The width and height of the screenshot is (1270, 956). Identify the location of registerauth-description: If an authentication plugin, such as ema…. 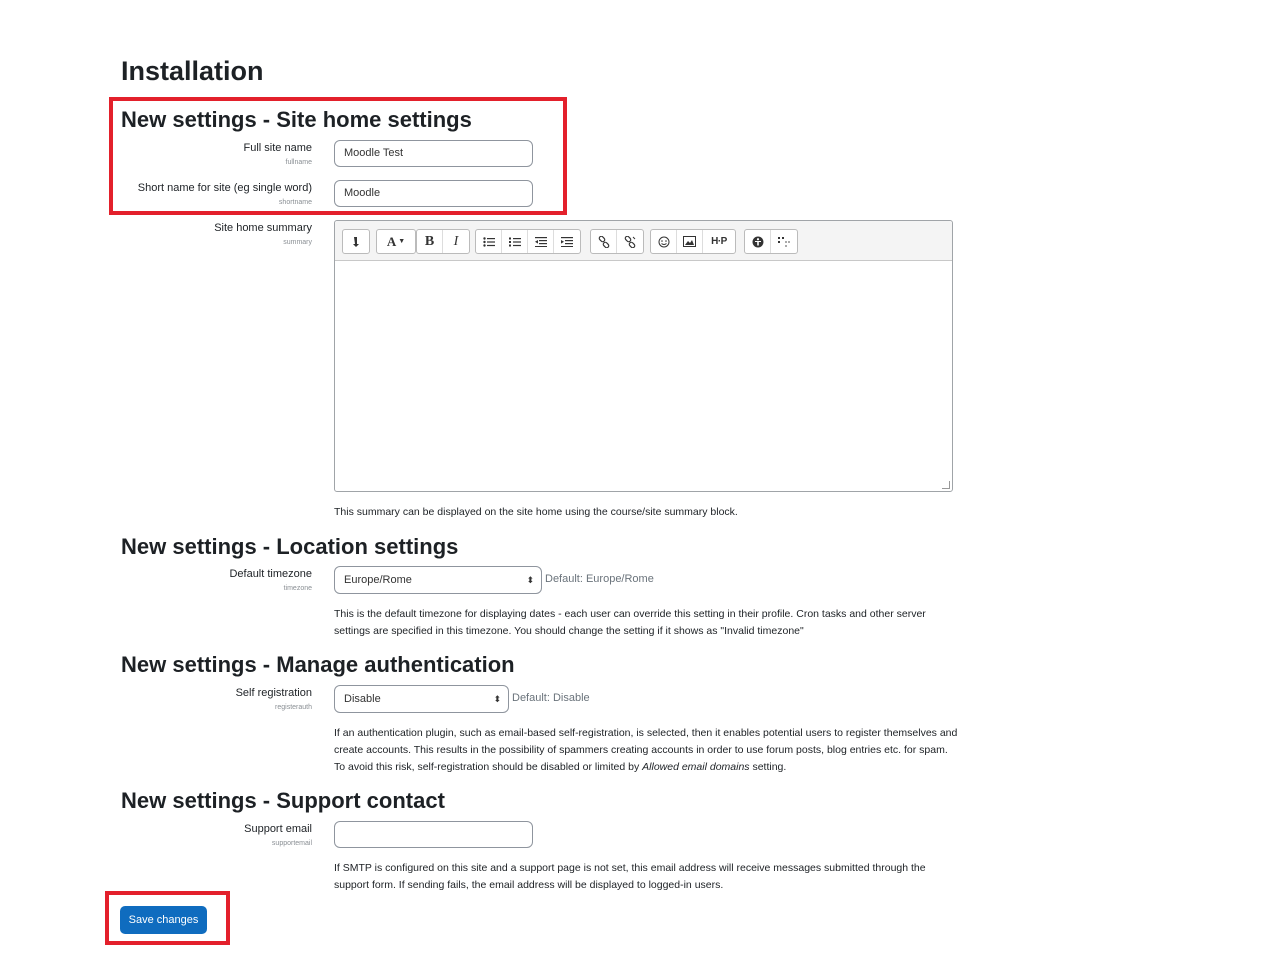
(646, 750).